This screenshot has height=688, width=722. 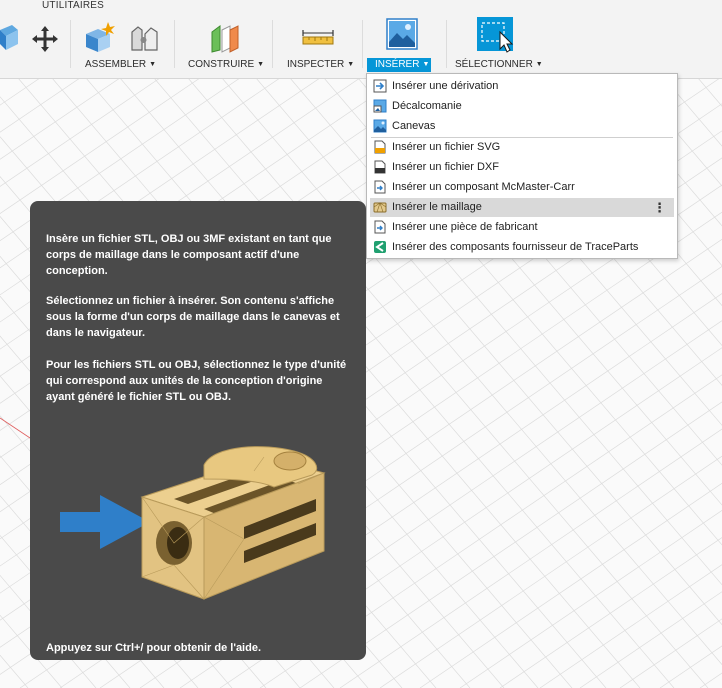 What do you see at coordinates (224, 38) in the screenshot?
I see `offset-plane-icon` at bounding box center [224, 38].